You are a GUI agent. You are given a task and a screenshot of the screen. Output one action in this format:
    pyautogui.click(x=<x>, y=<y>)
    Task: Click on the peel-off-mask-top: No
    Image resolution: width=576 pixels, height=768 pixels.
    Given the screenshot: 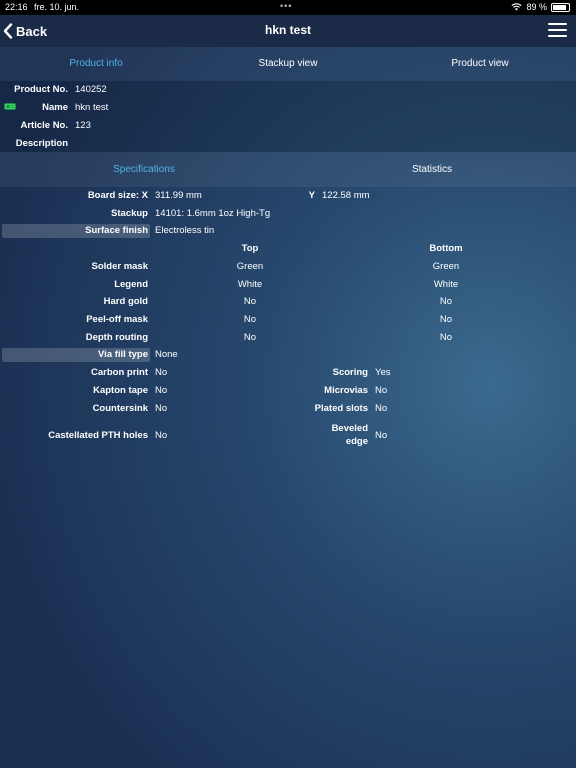 What is the action you would take?
    pyautogui.click(x=250, y=319)
    